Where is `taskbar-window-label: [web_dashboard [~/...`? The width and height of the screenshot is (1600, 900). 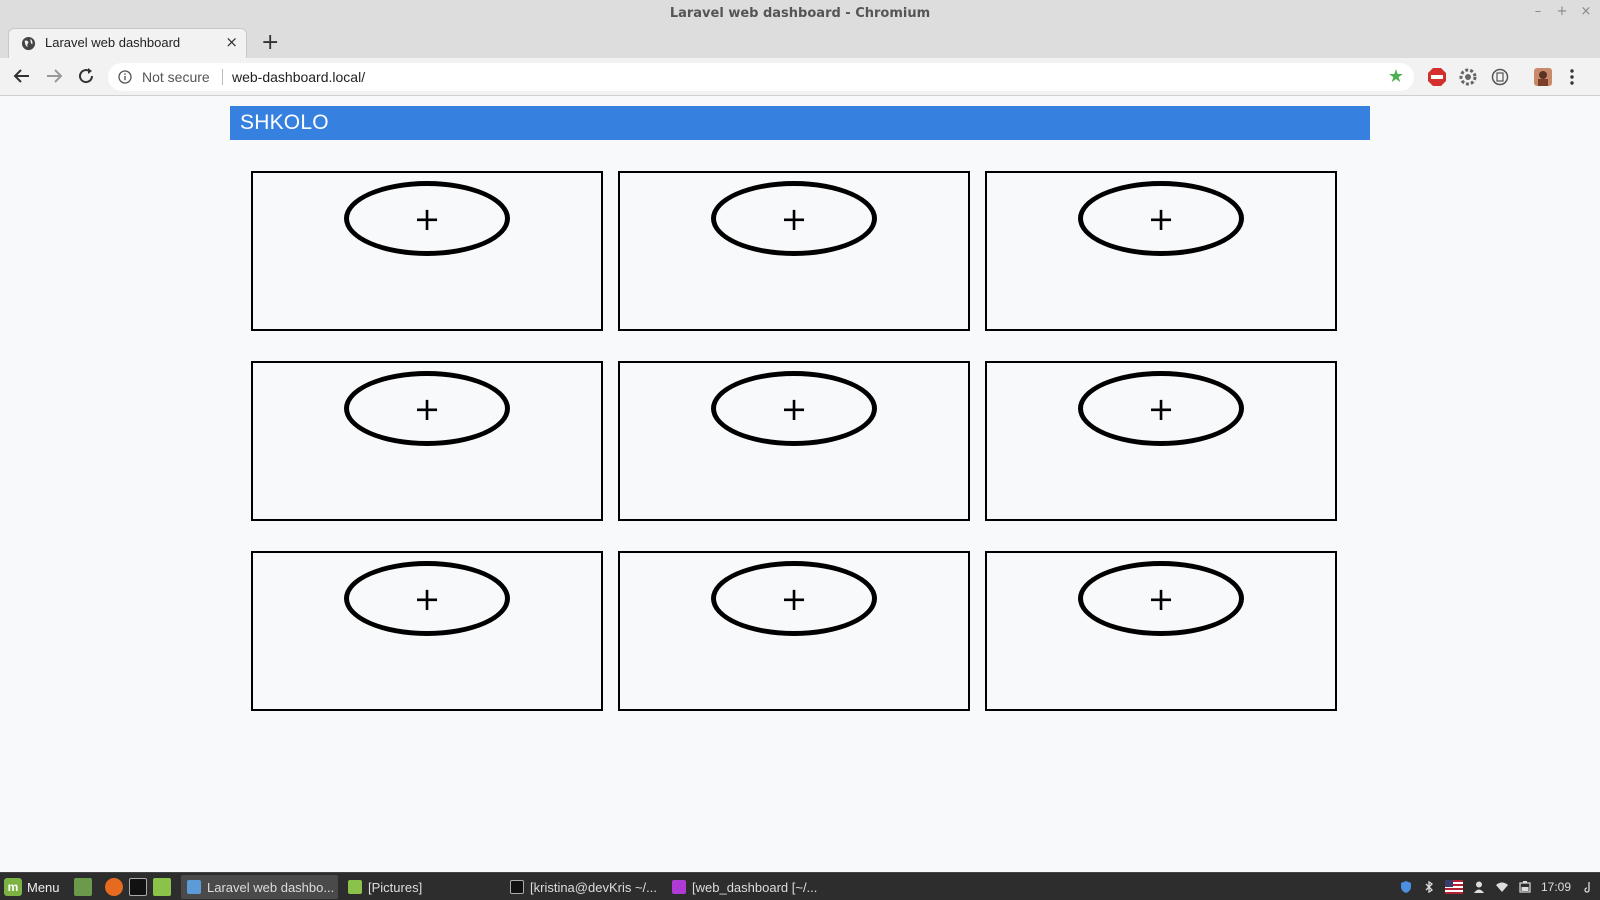
taskbar-window-label: [web_dashboard [~/... is located at coordinates (755, 887).